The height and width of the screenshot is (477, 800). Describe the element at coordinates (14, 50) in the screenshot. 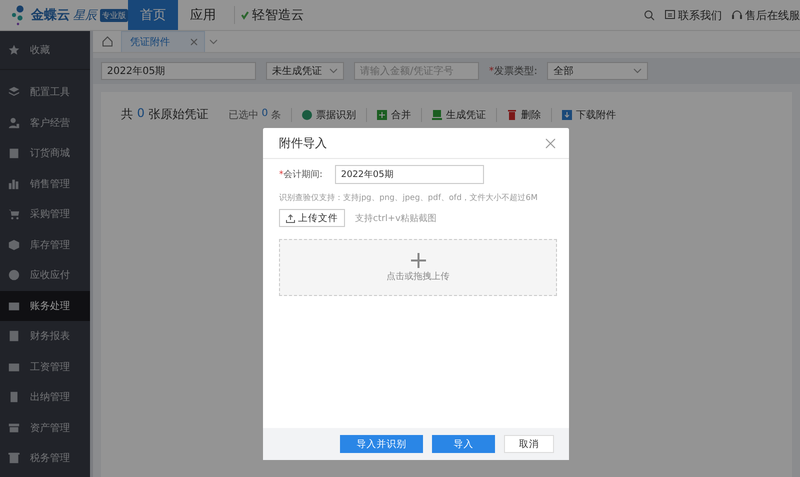

I see `star-icon` at that location.